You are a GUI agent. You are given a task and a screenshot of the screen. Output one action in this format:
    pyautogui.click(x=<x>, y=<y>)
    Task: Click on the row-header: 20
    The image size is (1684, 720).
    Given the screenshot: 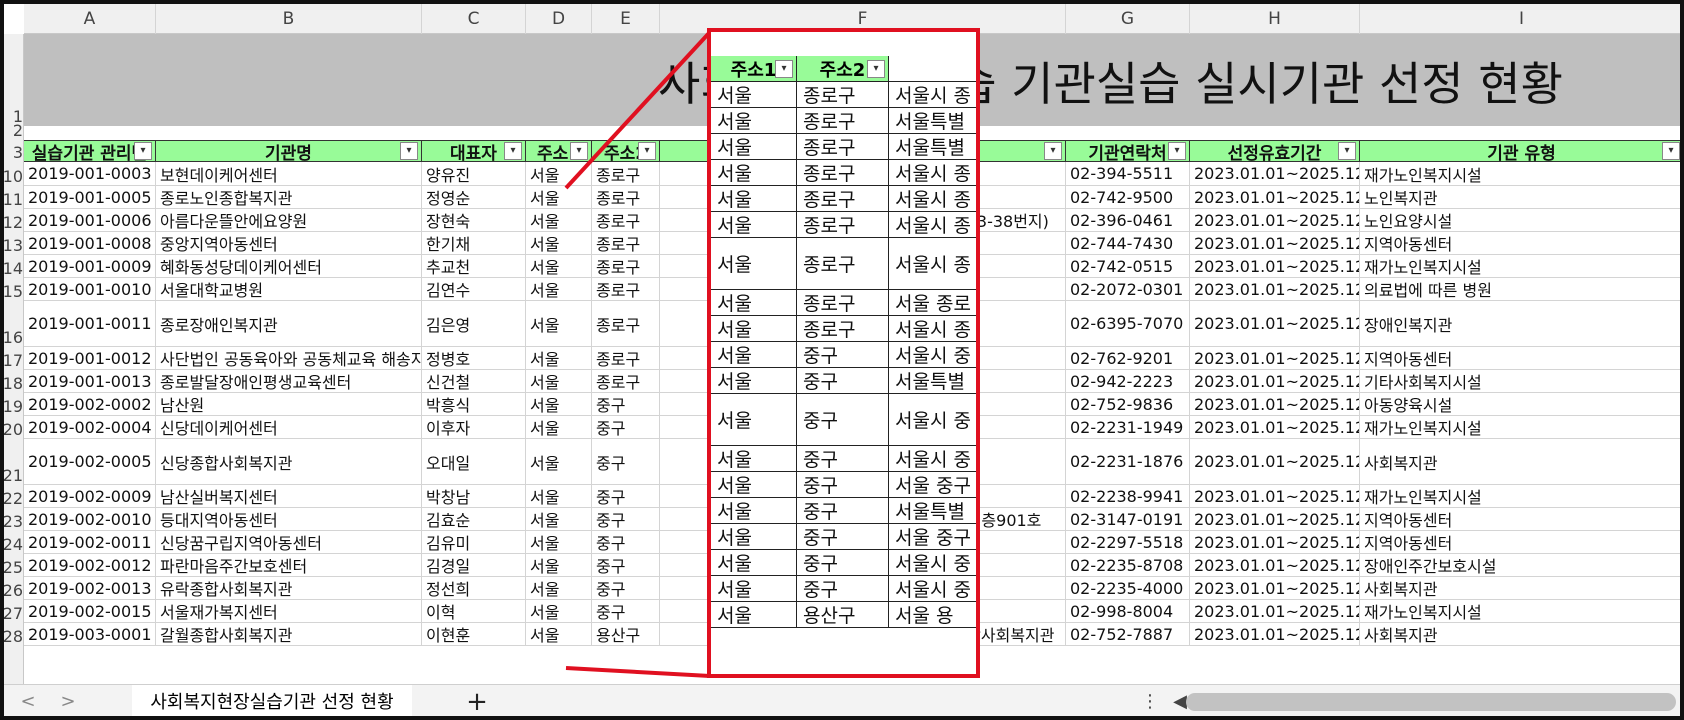 What is the action you would take?
    pyautogui.click(x=12, y=427)
    